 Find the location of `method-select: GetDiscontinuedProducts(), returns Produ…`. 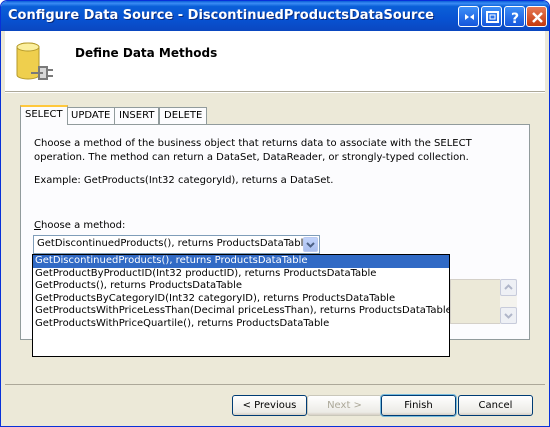

method-select: GetDiscontinuedProducts(), returns Produ… is located at coordinates (176, 244).